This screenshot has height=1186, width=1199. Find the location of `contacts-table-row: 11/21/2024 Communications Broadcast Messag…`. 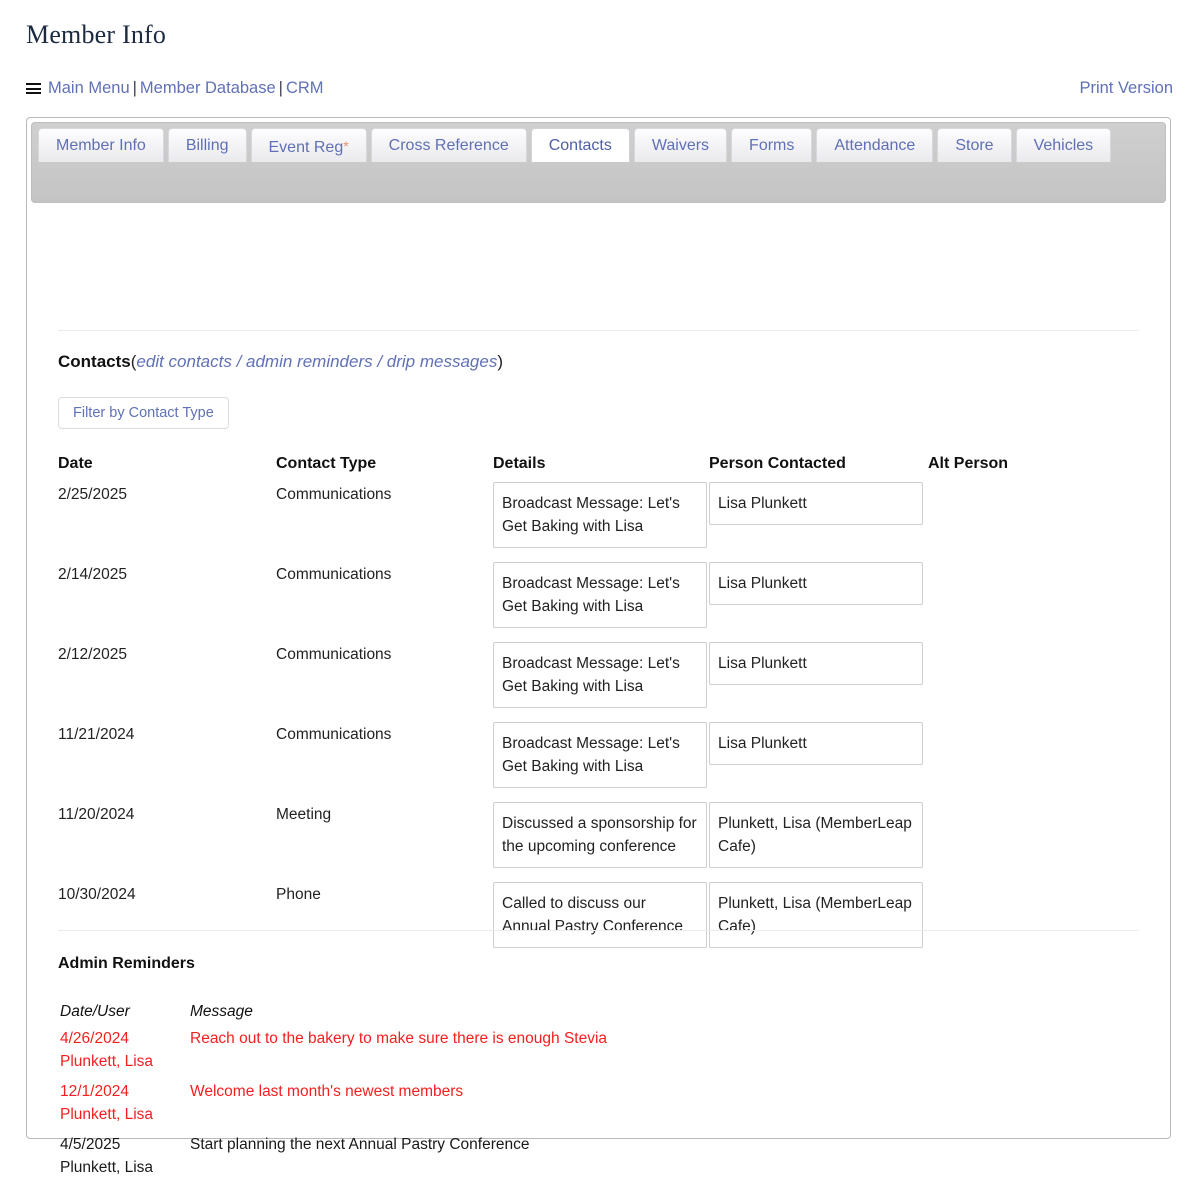

contacts-table-row: 11/21/2024 Communications Broadcast Messag… is located at coordinates (598, 762).